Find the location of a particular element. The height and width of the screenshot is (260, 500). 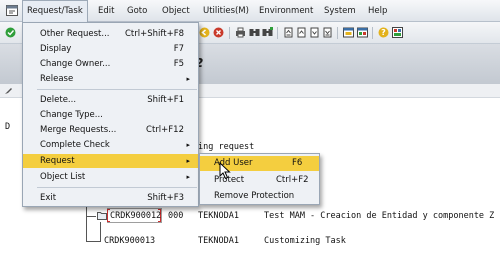

menu-item-release: Release ▸ is located at coordinates (110, 79).